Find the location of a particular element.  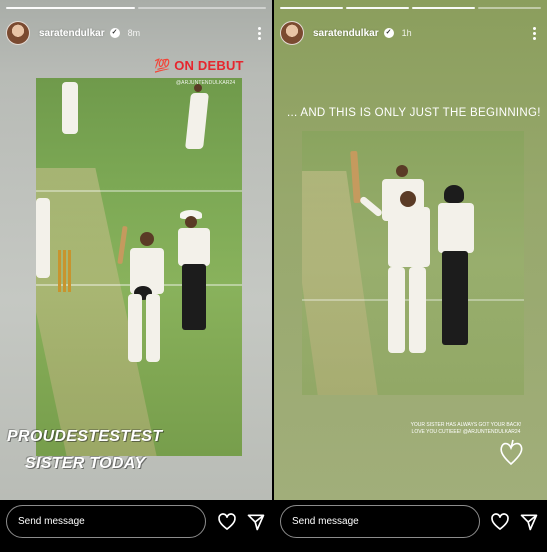

story-header: saratendulkar ✓ 1h is located at coordinates (409, 33).